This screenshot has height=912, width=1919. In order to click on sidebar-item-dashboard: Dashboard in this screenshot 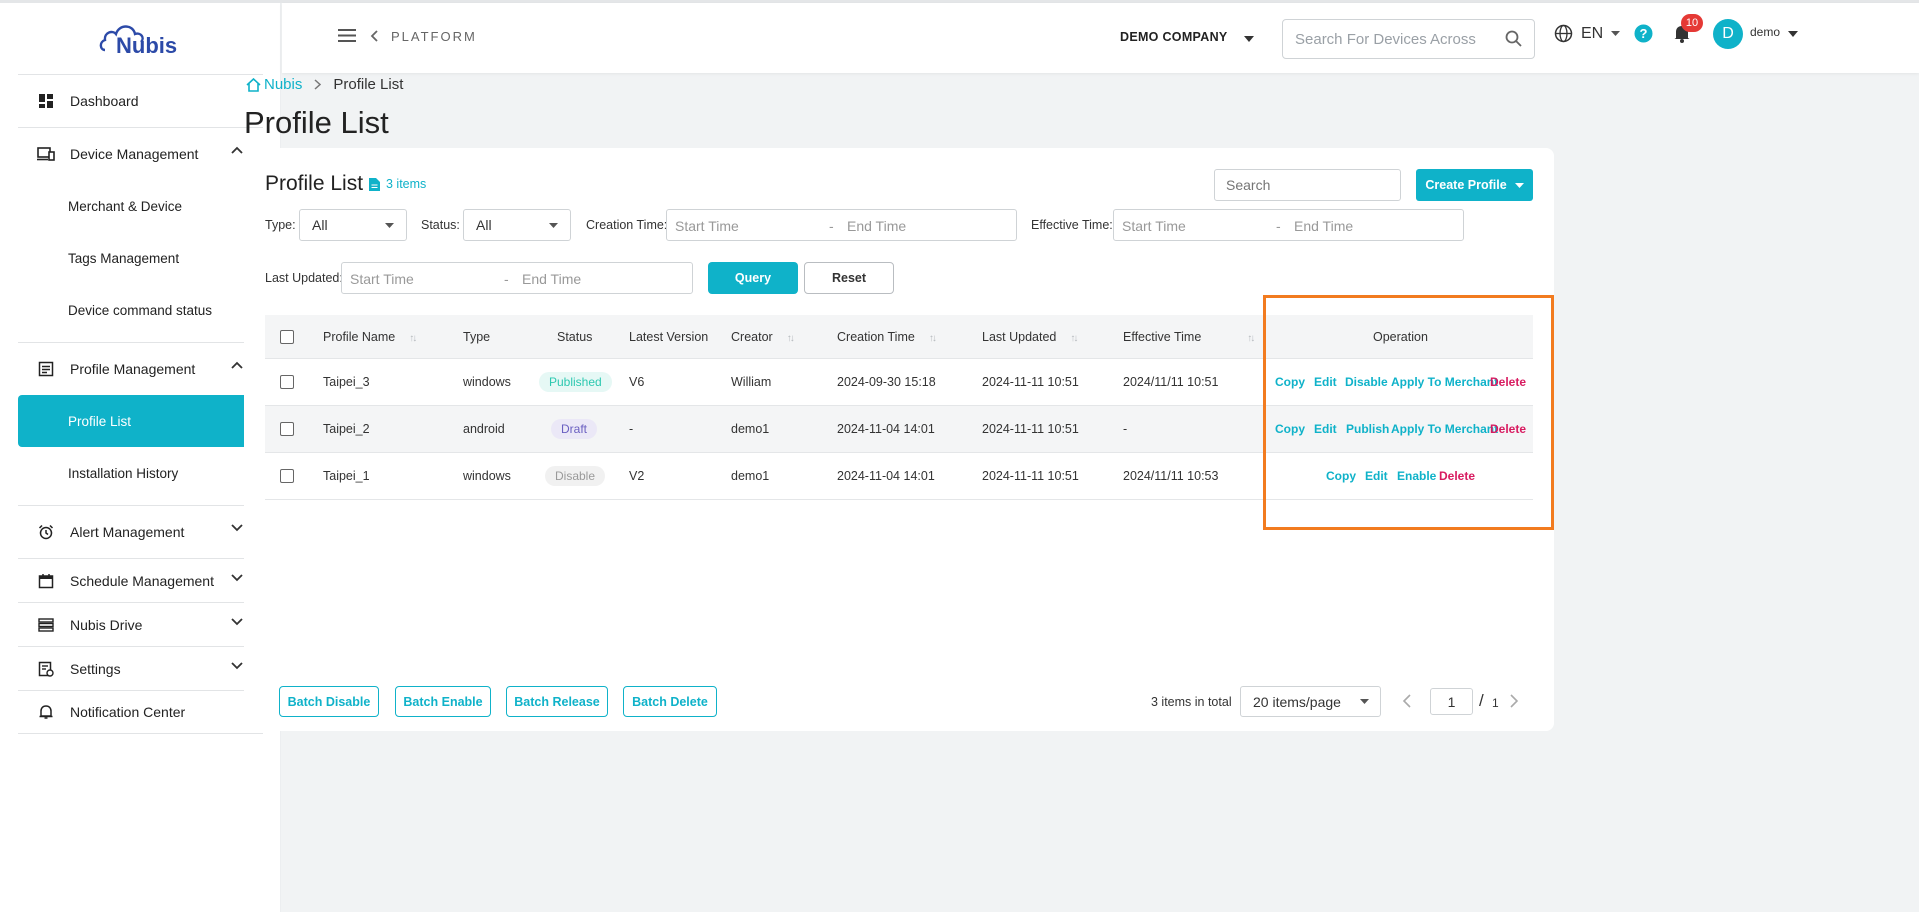, I will do `click(140, 100)`.